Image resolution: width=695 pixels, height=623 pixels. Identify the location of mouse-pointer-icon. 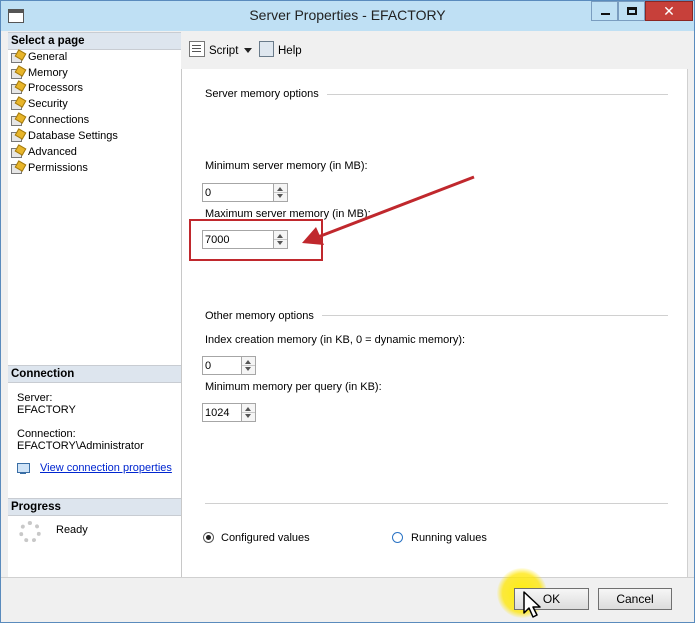
(532, 604).